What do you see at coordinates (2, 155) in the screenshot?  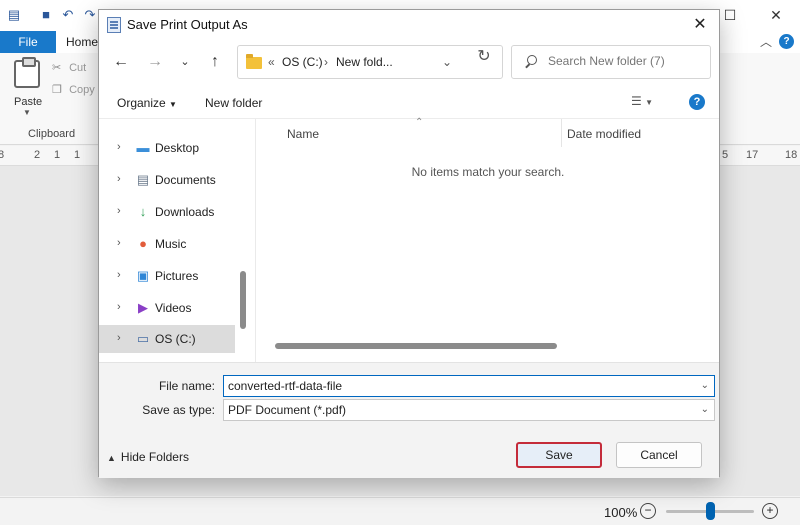 I see `ruler-mark: 8` at bounding box center [2, 155].